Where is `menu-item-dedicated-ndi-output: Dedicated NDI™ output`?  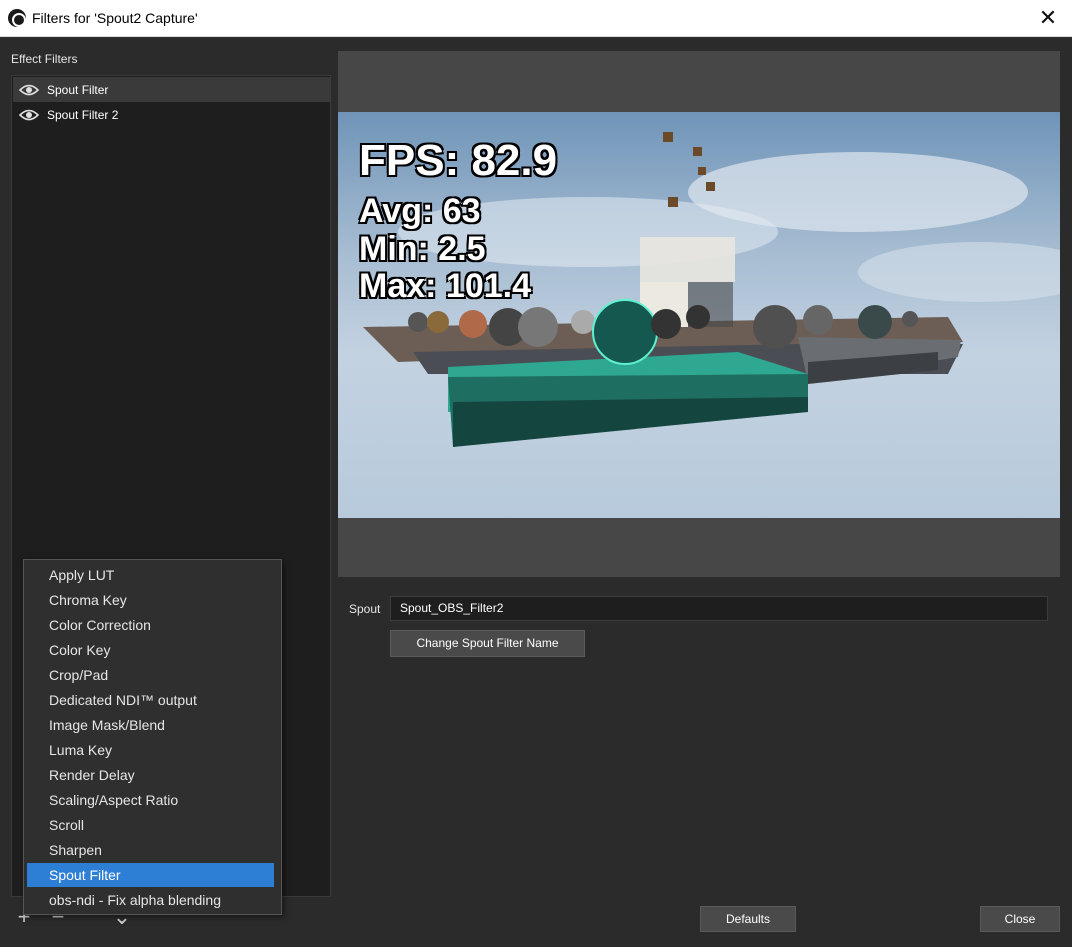
menu-item-dedicated-ndi-output: Dedicated NDI™ output is located at coordinates (150, 700).